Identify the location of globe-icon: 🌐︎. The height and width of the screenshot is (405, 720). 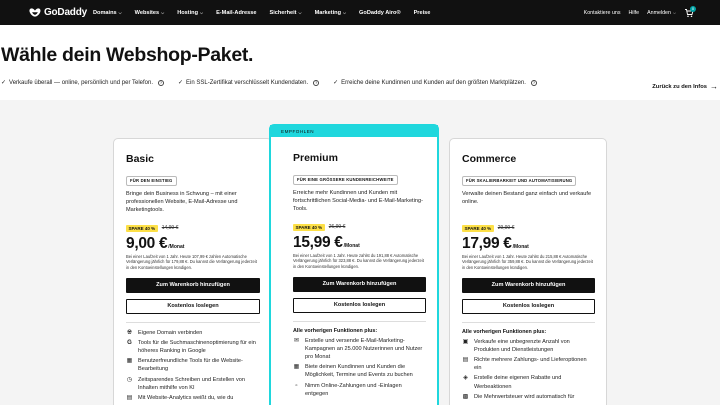
(129, 332).